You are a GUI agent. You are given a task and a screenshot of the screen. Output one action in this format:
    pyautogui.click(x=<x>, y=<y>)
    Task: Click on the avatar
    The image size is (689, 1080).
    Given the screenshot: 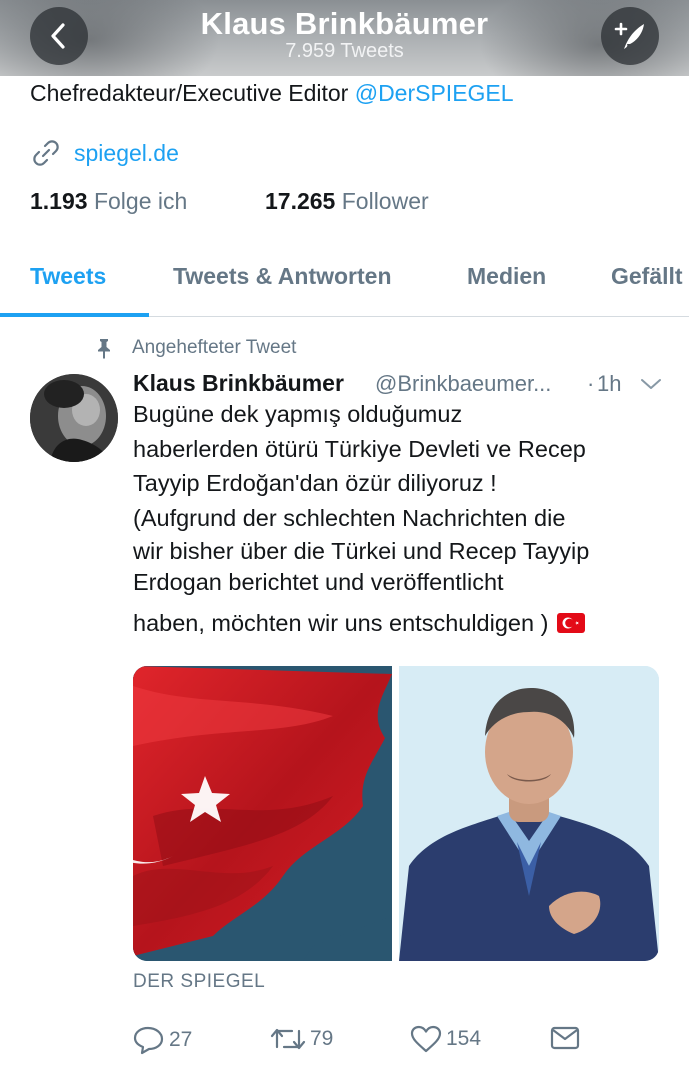 What is the action you would take?
    pyautogui.click(x=74, y=418)
    